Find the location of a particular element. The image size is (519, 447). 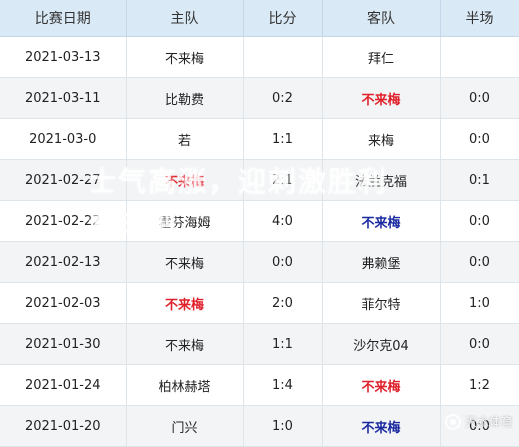

cell-half-time: 1:2 is located at coordinates (479, 385).